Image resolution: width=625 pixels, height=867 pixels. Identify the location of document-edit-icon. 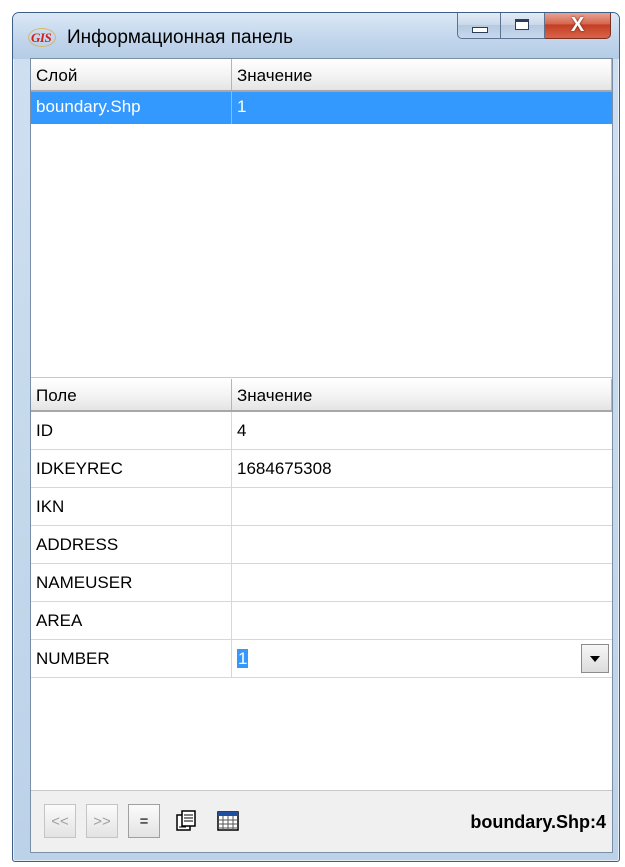
(186, 820).